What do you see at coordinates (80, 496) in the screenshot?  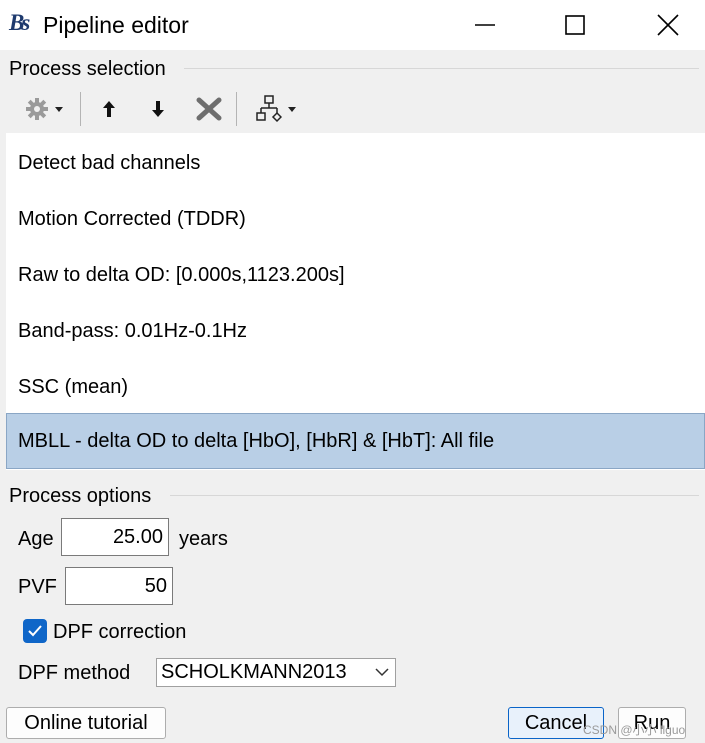 I see `process-options-heading: Process options` at bounding box center [80, 496].